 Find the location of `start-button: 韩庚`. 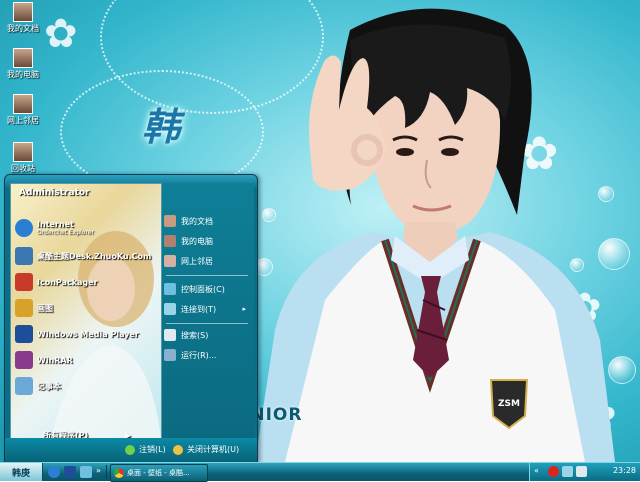

start-button: 韩庚 is located at coordinates (21, 472).